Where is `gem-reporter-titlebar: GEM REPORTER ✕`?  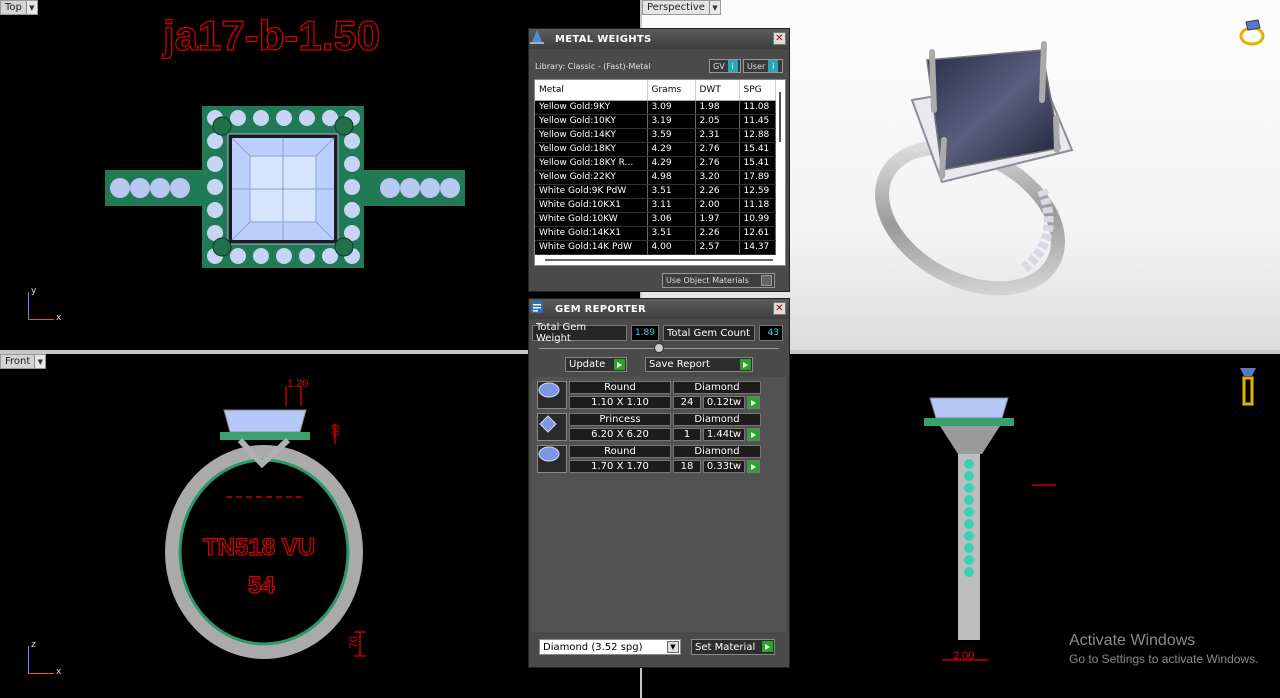 gem-reporter-titlebar: GEM REPORTER ✕ is located at coordinates (659, 309).